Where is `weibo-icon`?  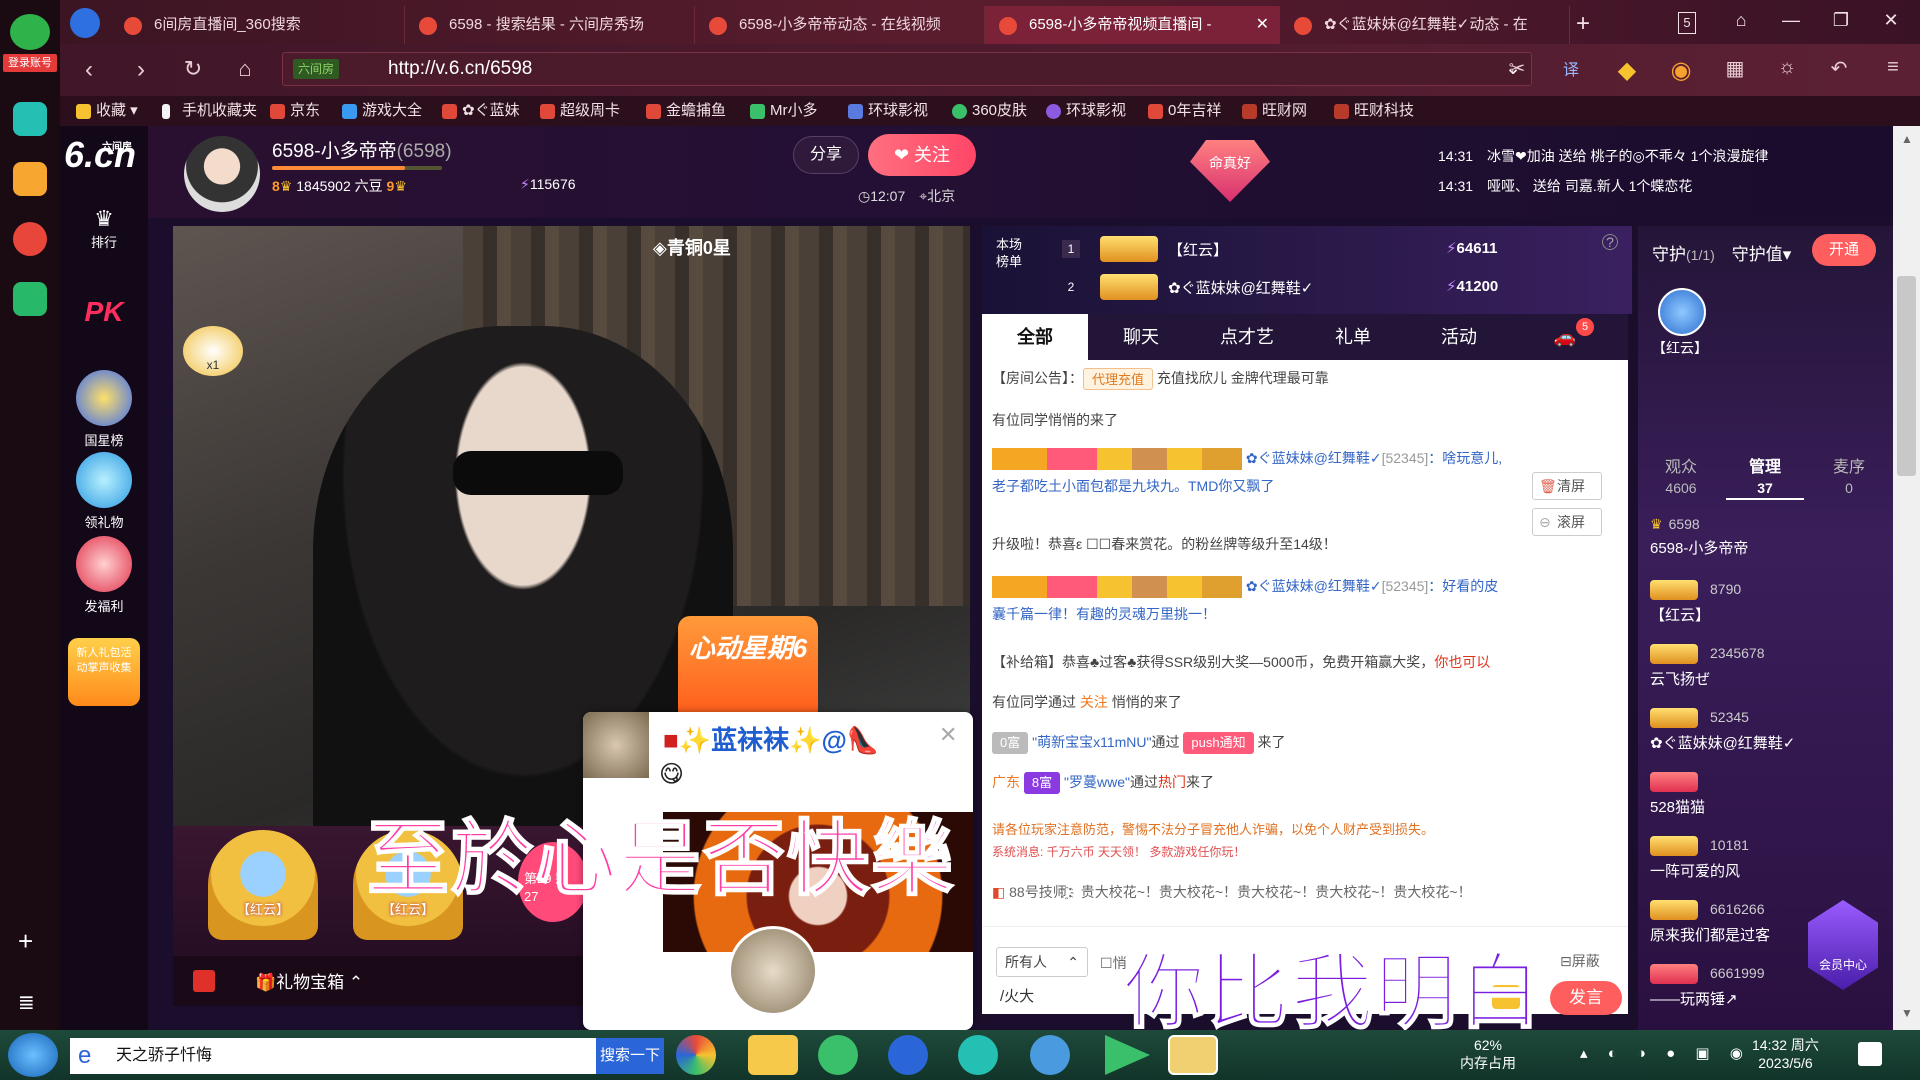 weibo-icon is located at coordinates (30, 239).